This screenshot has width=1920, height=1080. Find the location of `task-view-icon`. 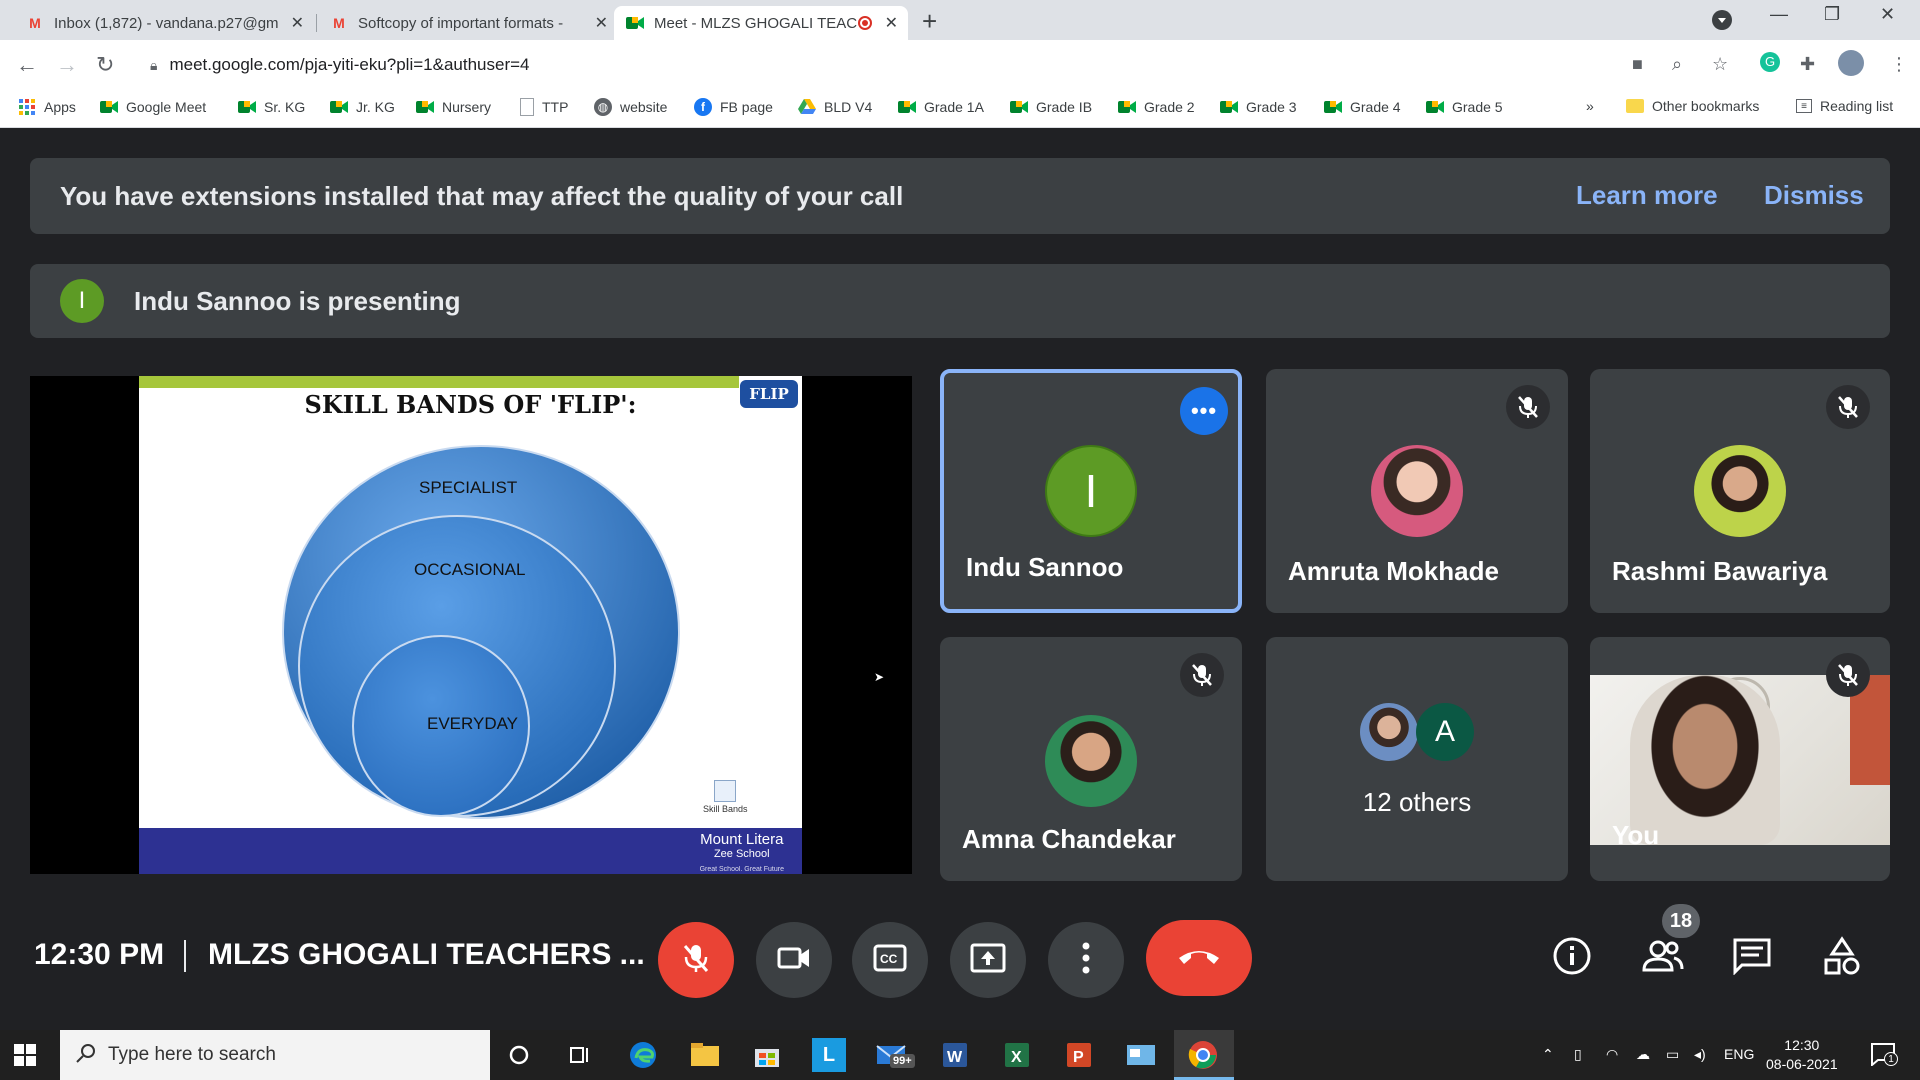

task-view-icon is located at coordinates (580, 1055).